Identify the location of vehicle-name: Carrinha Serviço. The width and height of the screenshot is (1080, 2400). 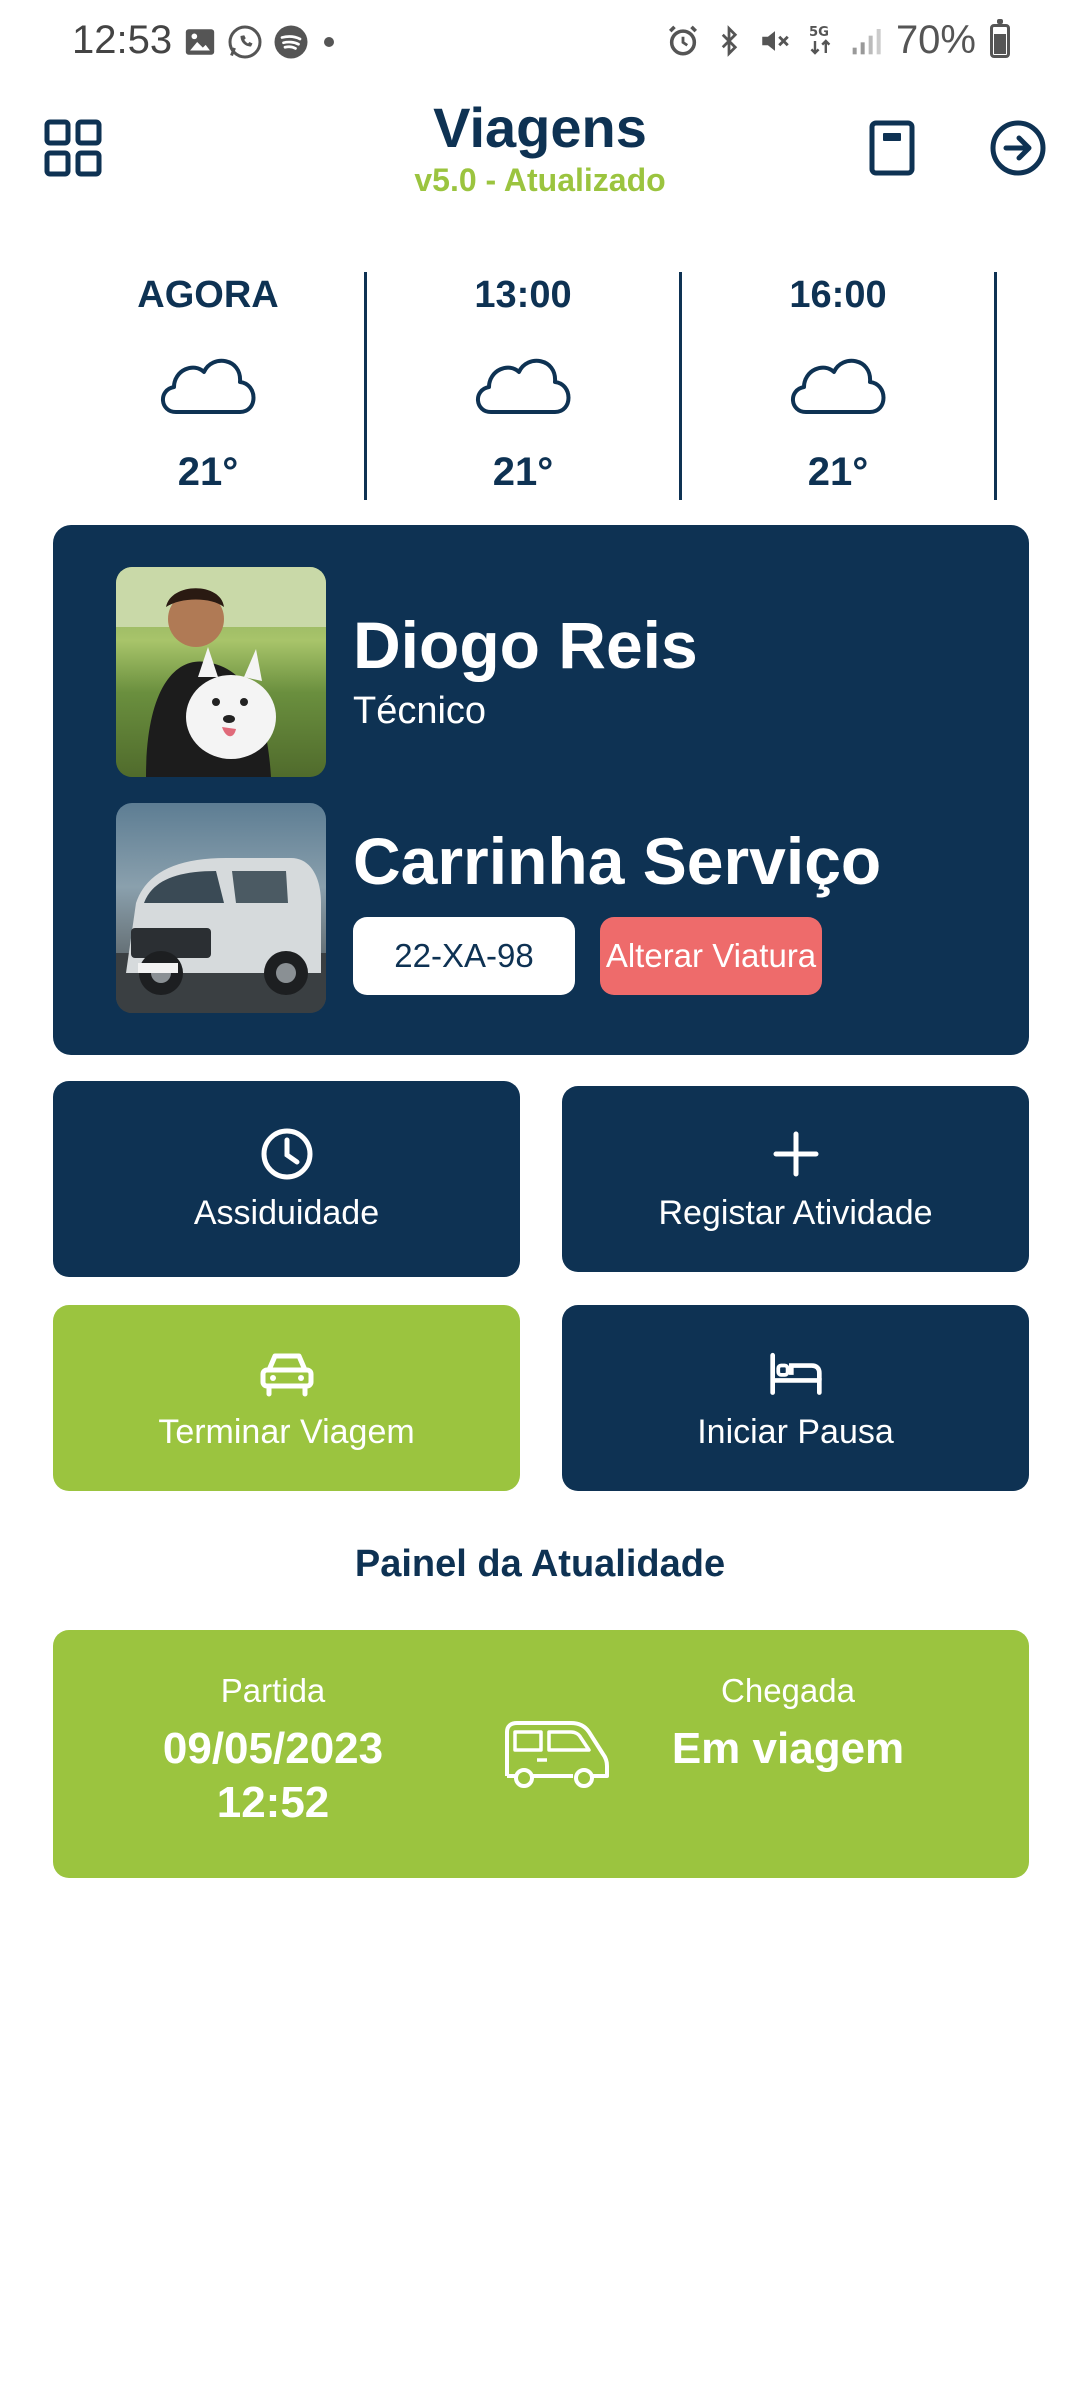
(617, 861).